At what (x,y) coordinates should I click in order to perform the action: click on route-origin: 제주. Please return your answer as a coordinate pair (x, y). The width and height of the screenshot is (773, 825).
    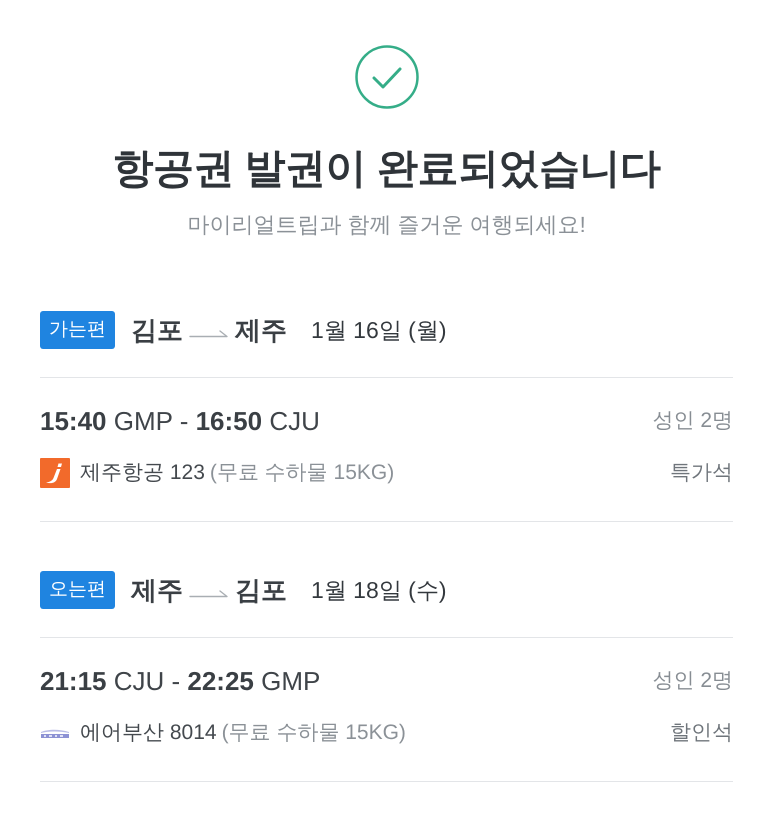
    Looking at the image, I should click on (157, 590).